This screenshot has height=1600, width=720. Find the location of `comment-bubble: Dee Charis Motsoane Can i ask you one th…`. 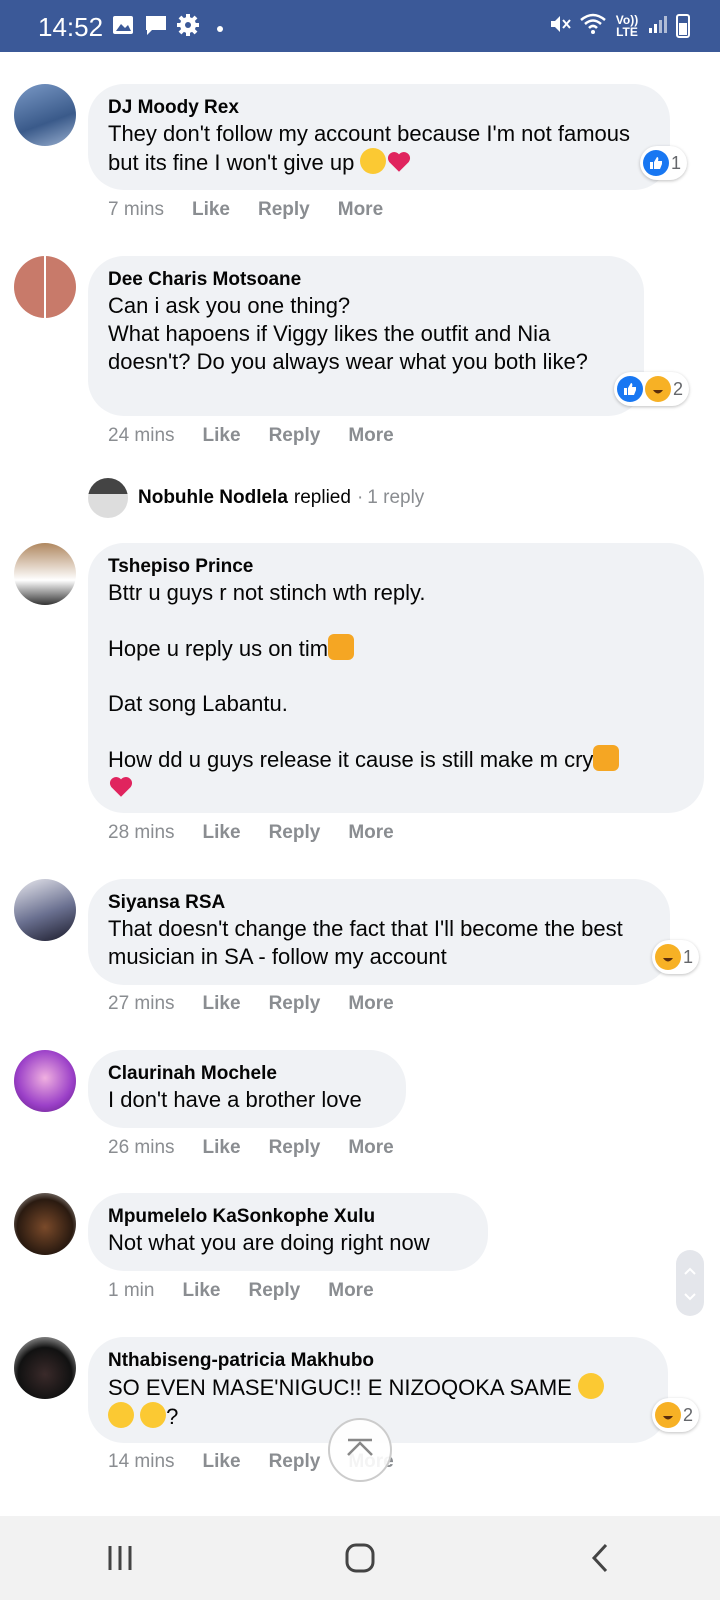

comment-bubble: Dee Charis Motsoane Can i ask you one th… is located at coordinates (366, 336).